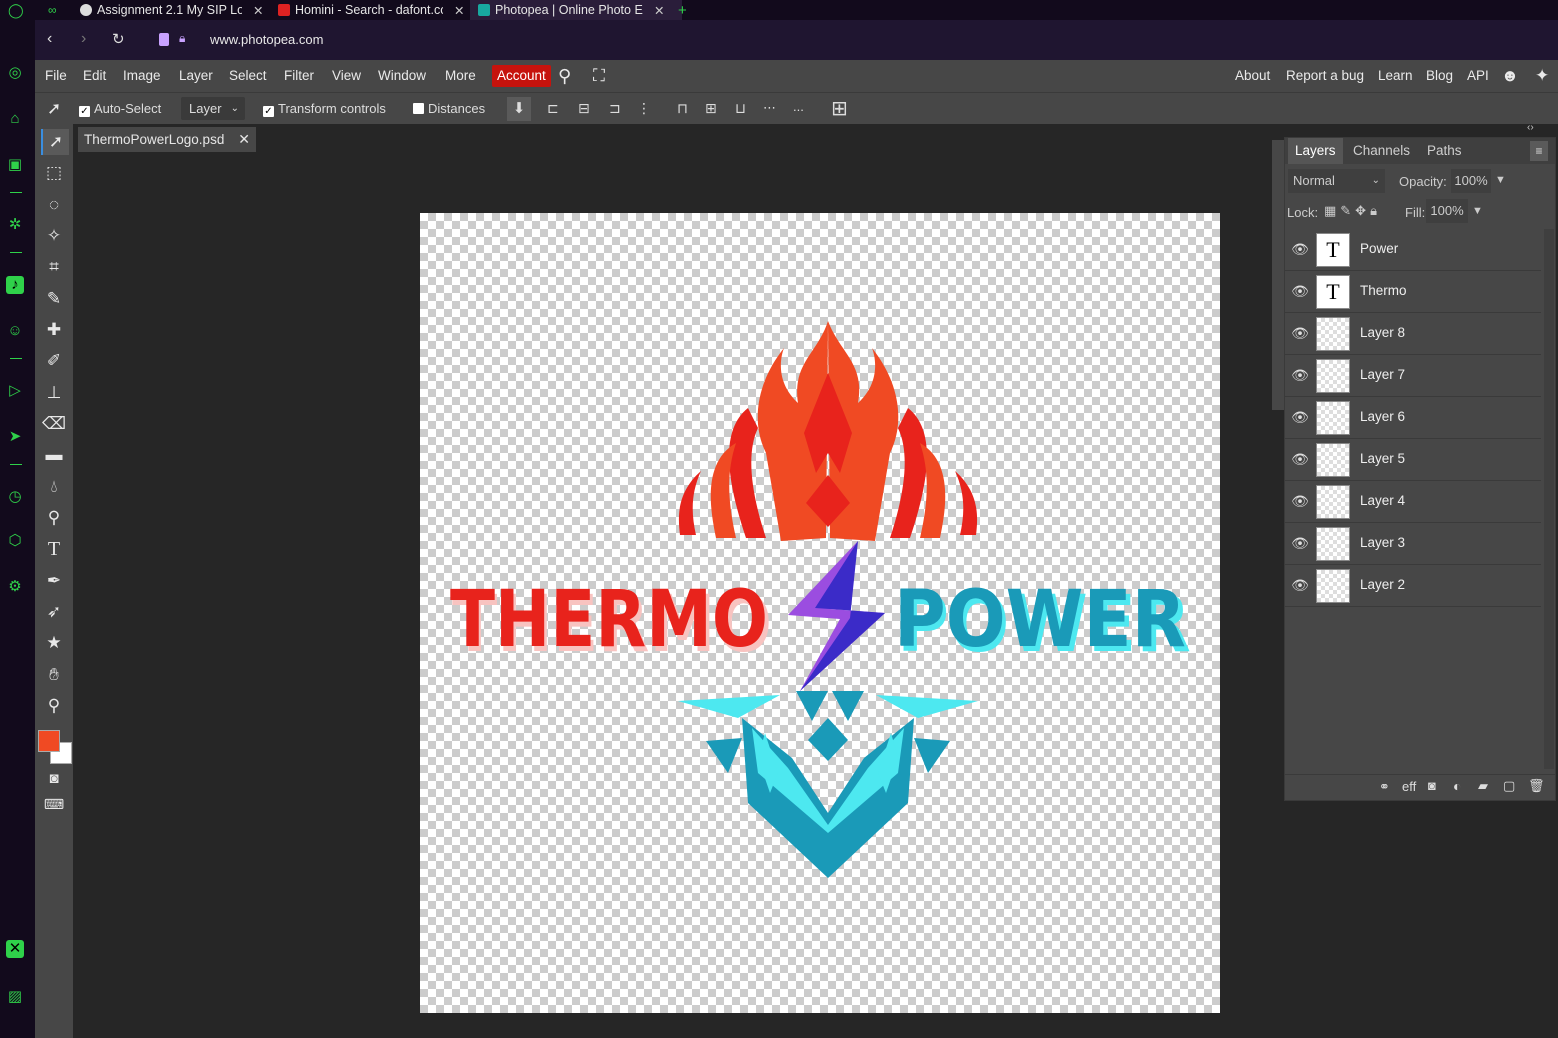  Describe the element at coordinates (1457, 786) in the screenshot. I see `adjustment-layer-icon: ◐` at that location.